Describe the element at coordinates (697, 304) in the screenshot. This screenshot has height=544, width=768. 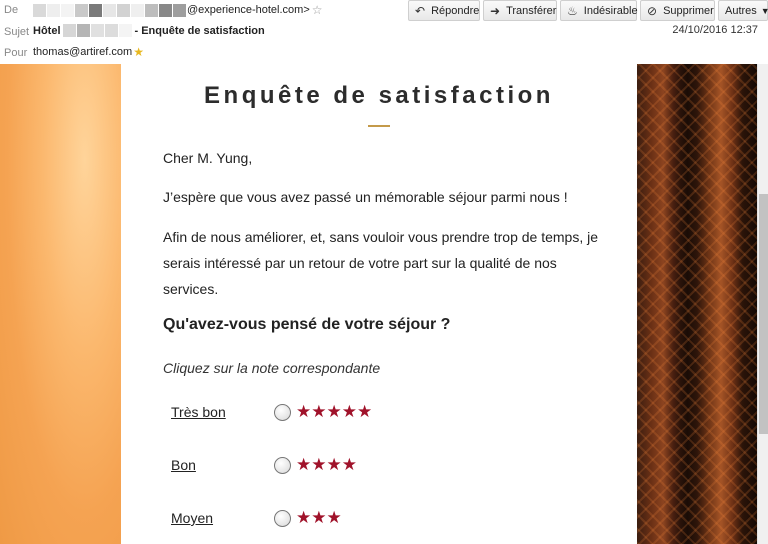
I see `background-right-image` at that location.